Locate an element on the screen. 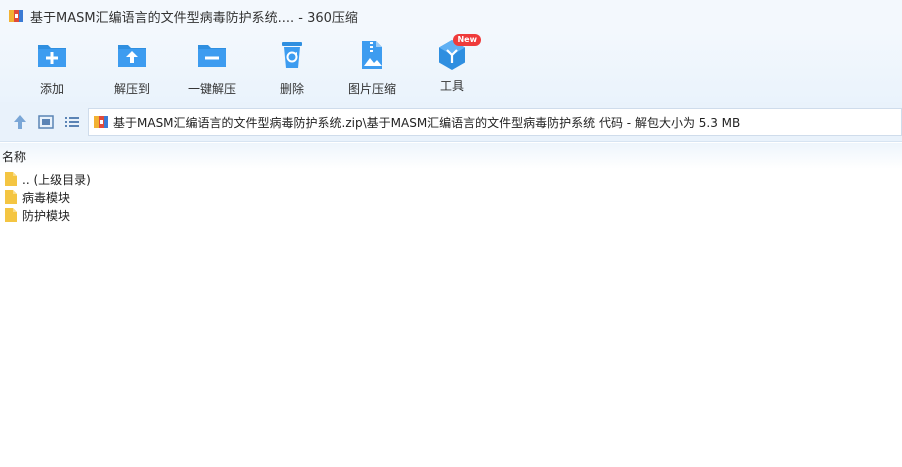 This screenshot has height=467, width=902. list-item-label: 防护模块 is located at coordinates (46, 215).